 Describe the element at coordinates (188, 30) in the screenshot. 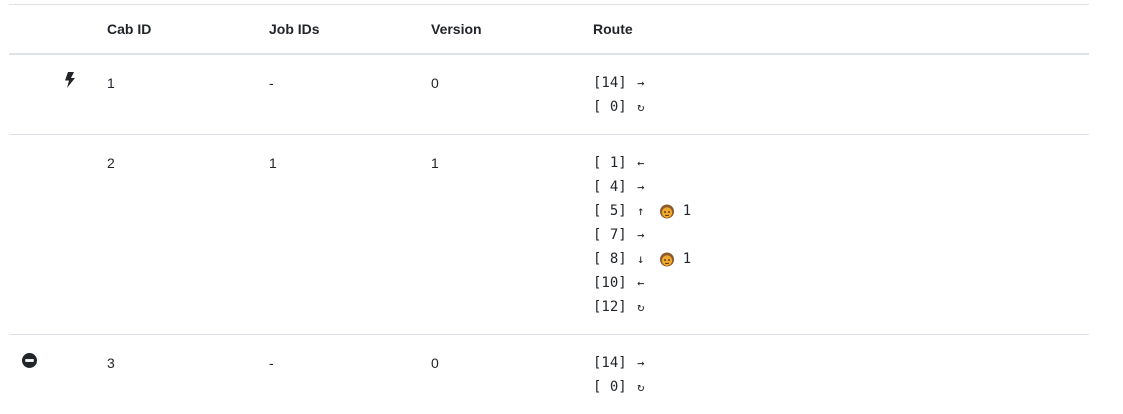

I see `header-cab-id: Cab ID` at that location.